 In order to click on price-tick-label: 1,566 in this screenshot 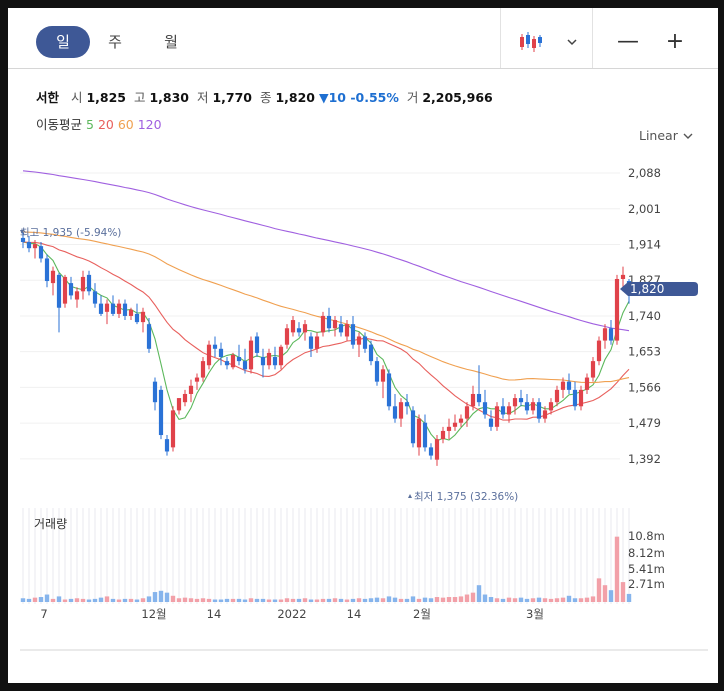, I will do `click(644, 387)`.